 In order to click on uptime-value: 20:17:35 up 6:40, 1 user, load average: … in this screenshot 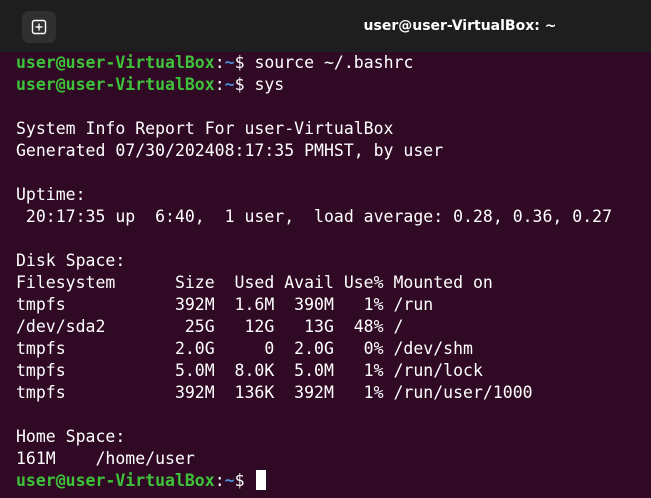, I will do `click(314, 216)`.